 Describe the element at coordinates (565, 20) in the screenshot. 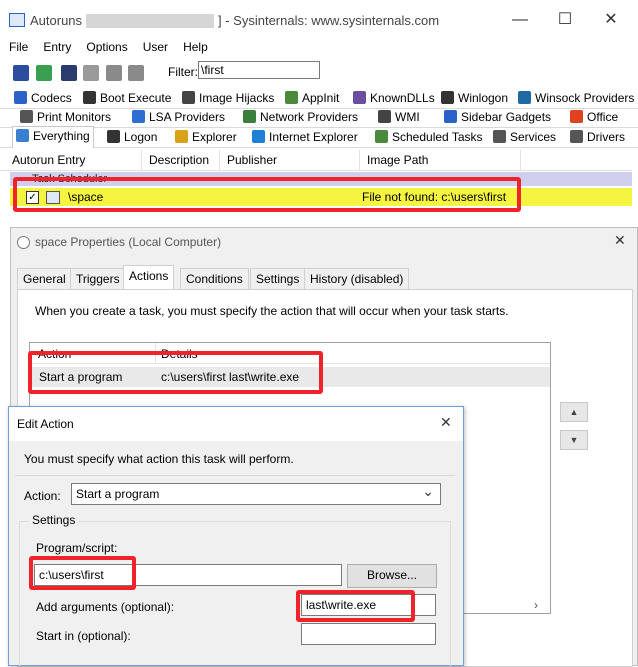

I see `maximize-button: ☐` at that location.